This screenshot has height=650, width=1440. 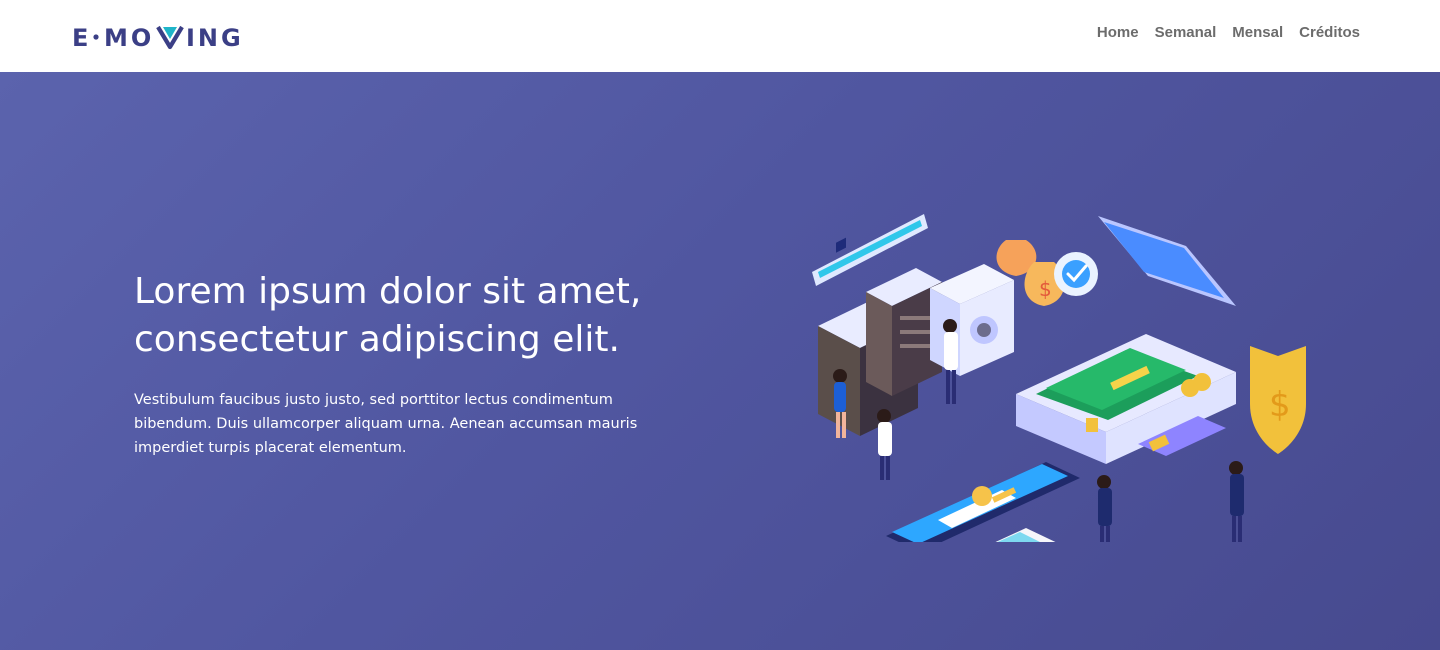 What do you see at coordinates (215, 38) in the screenshot?
I see `svg-text: ING` at bounding box center [215, 38].